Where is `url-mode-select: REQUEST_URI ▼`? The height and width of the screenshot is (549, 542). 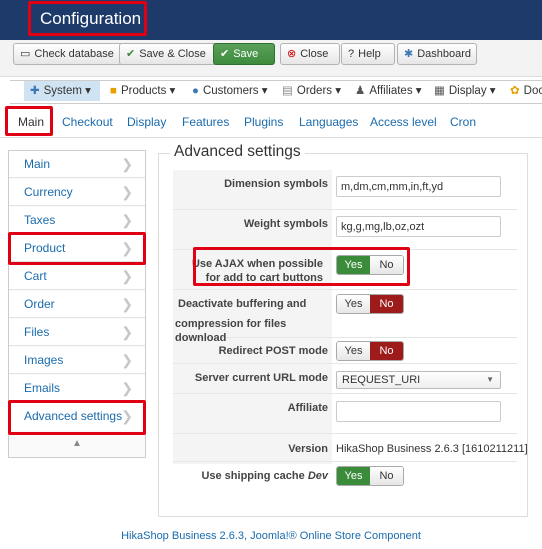
url-mode-select: REQUEST_URI ▼ is located at coordinates (418, 380).